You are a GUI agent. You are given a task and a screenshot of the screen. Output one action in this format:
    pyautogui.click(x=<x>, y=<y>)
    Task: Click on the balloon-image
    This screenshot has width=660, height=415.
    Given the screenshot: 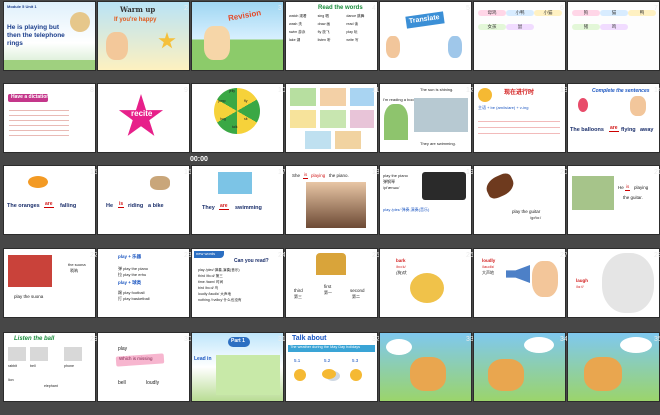 What is the action you would take?
    pyautogui.click(x=583, y=105)
    